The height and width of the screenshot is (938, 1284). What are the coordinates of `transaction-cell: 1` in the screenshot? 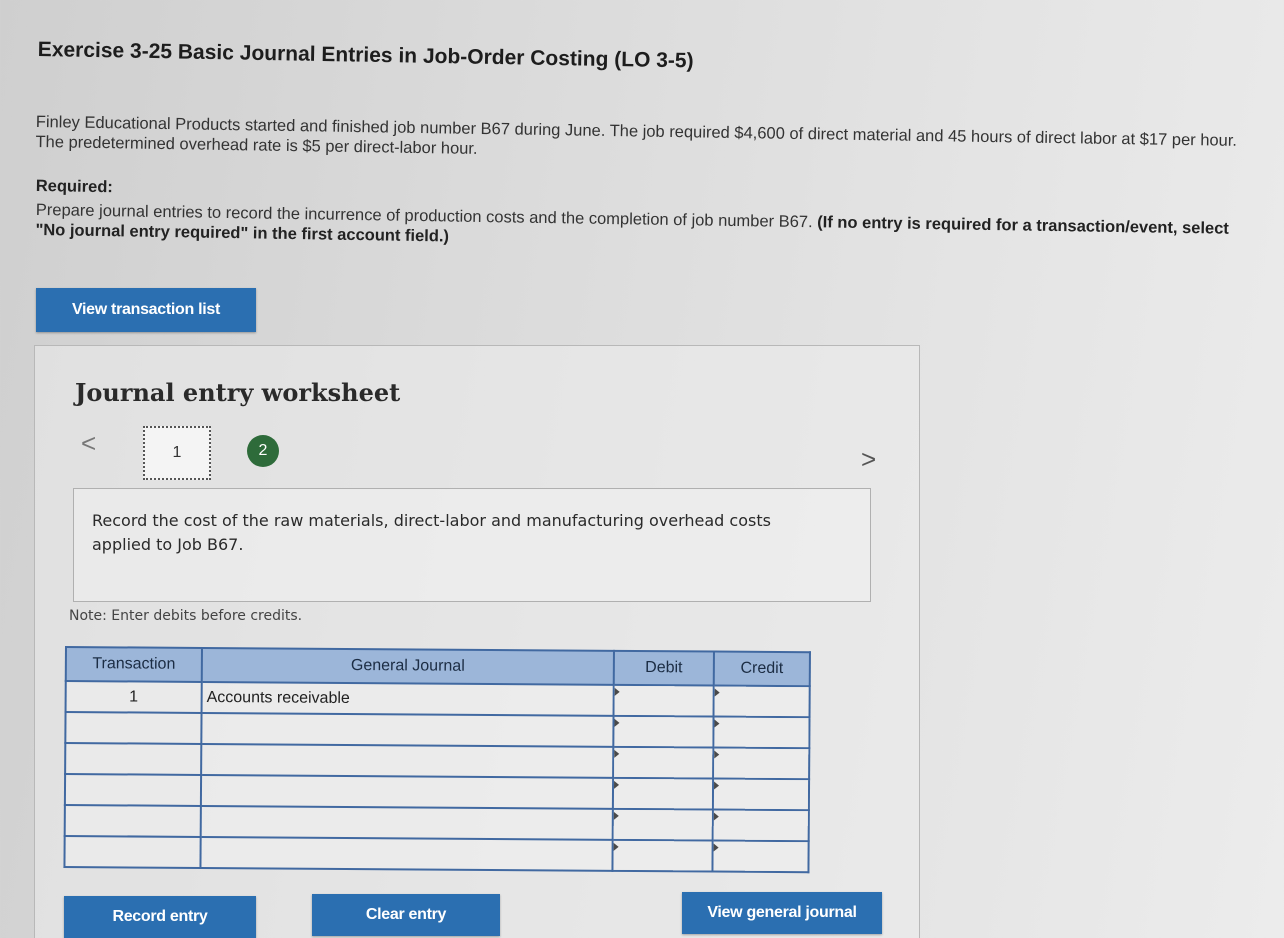 It's located at (133, 697).